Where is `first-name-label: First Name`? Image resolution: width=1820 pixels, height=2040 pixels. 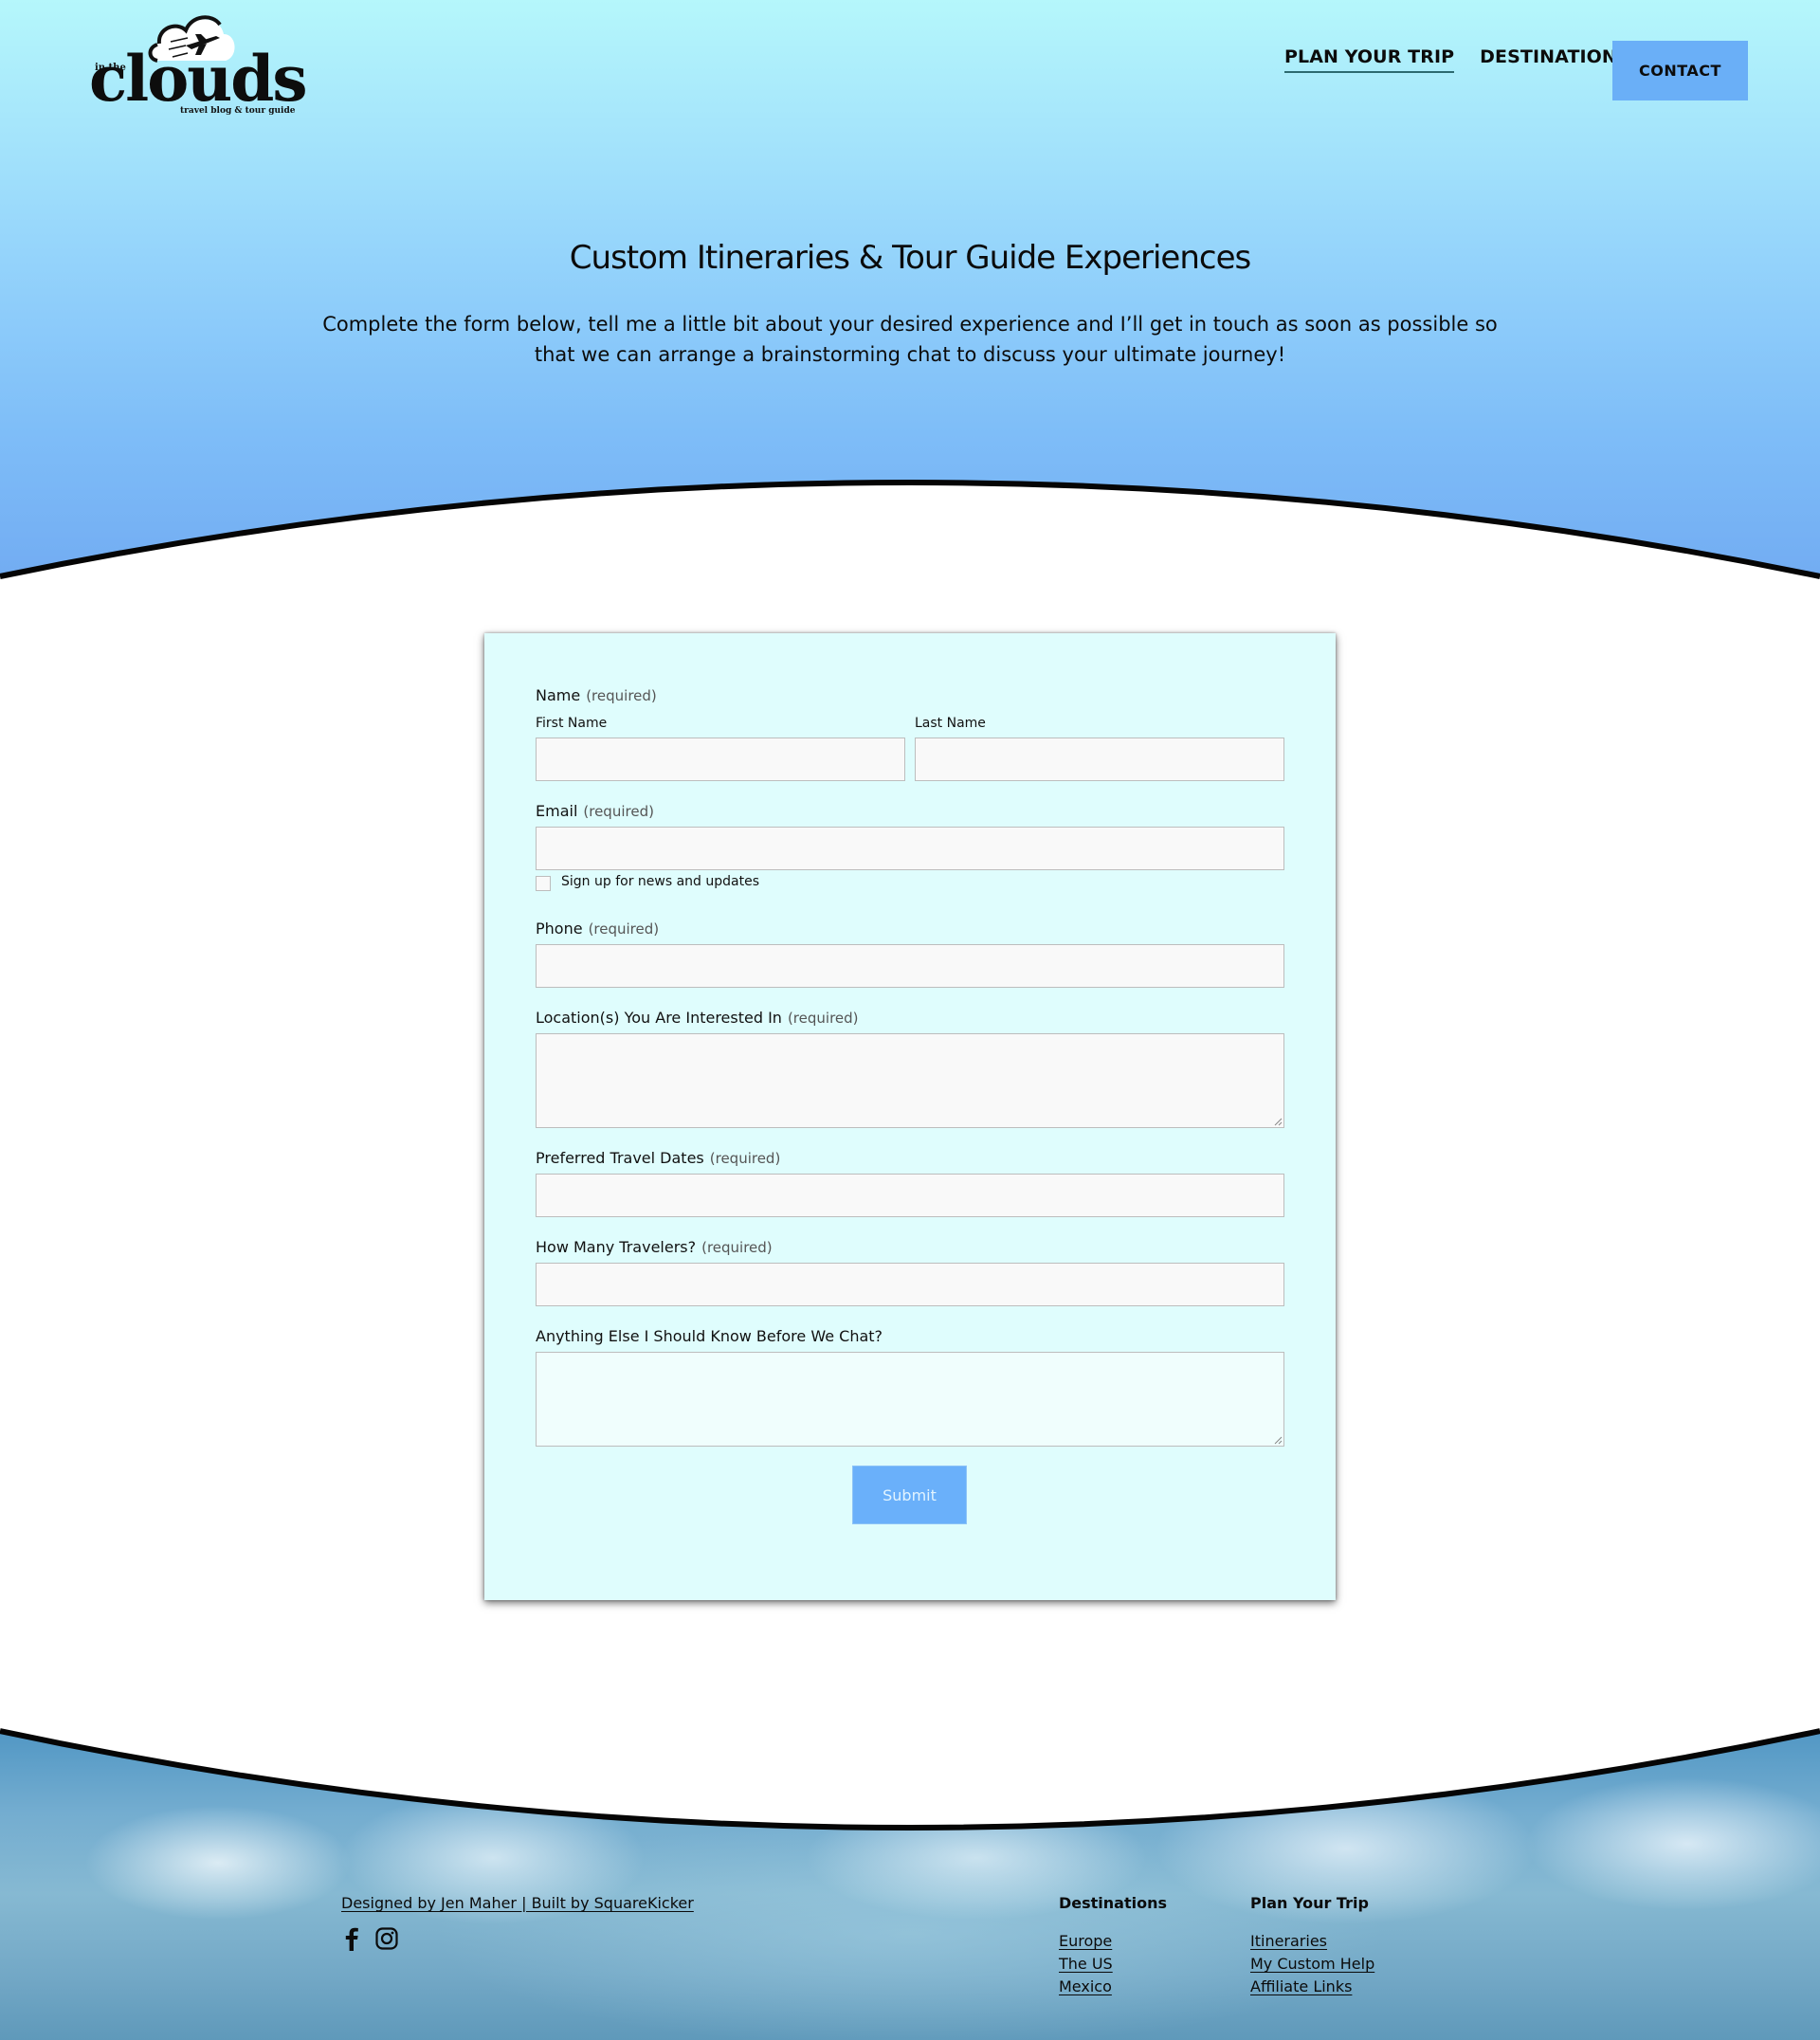 first-name-label: First Name is located at coordinates (572, 724).